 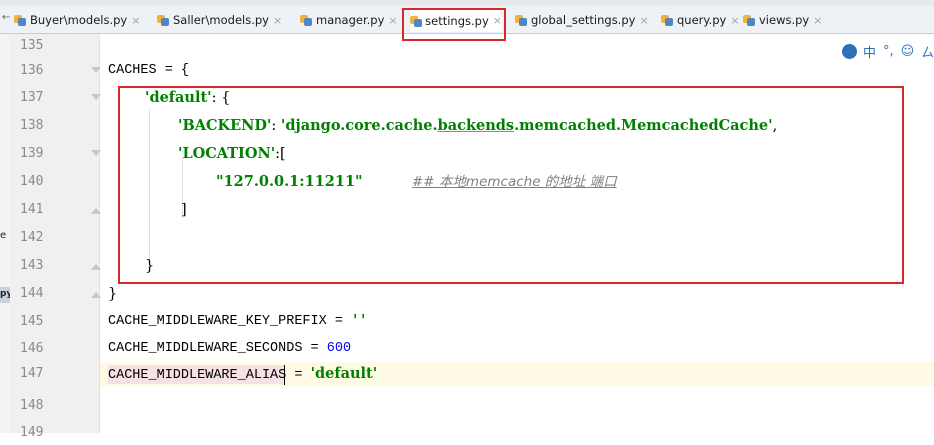 What do you see at coordinates (467, 46) in the screenshot?
I see `code-line: 135` at bounding box center [467, 46].